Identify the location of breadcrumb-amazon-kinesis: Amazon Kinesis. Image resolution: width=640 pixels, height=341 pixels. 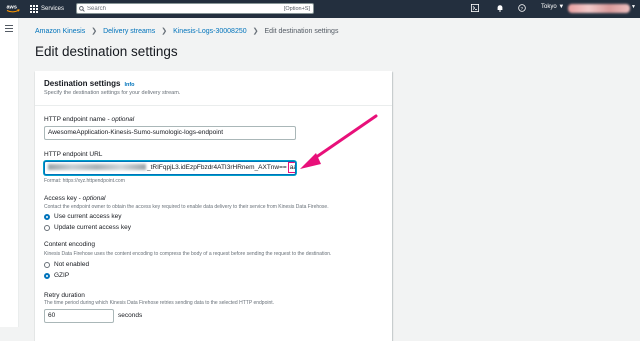
(60, 31).